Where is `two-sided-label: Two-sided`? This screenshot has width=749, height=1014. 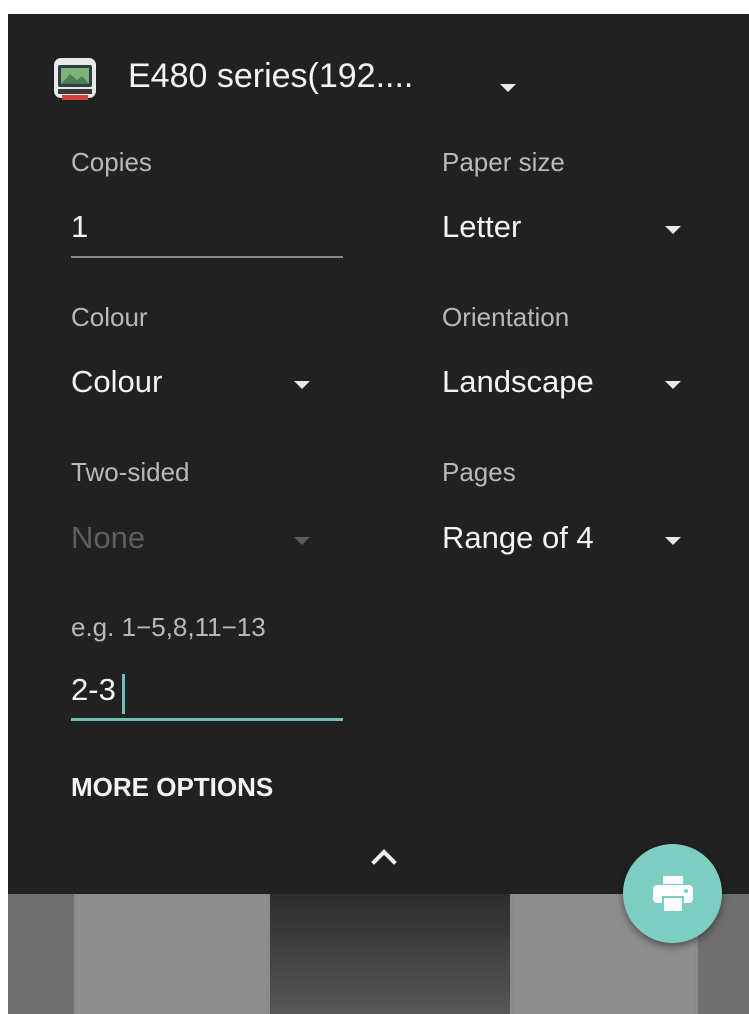
two-sided-label: Two-sided is located at coordinates (130, 472).